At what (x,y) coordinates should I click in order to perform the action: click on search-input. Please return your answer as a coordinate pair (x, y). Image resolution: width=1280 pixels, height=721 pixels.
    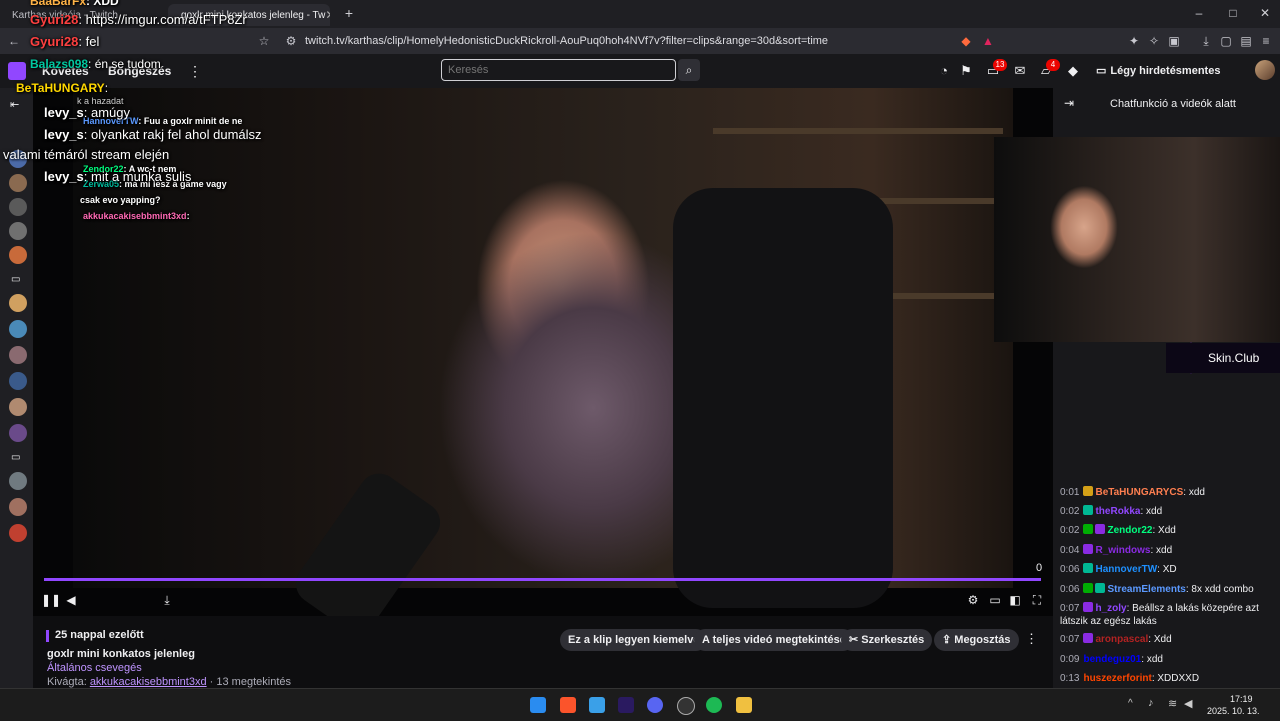
    Looking at the image, I should click on (558, 70).